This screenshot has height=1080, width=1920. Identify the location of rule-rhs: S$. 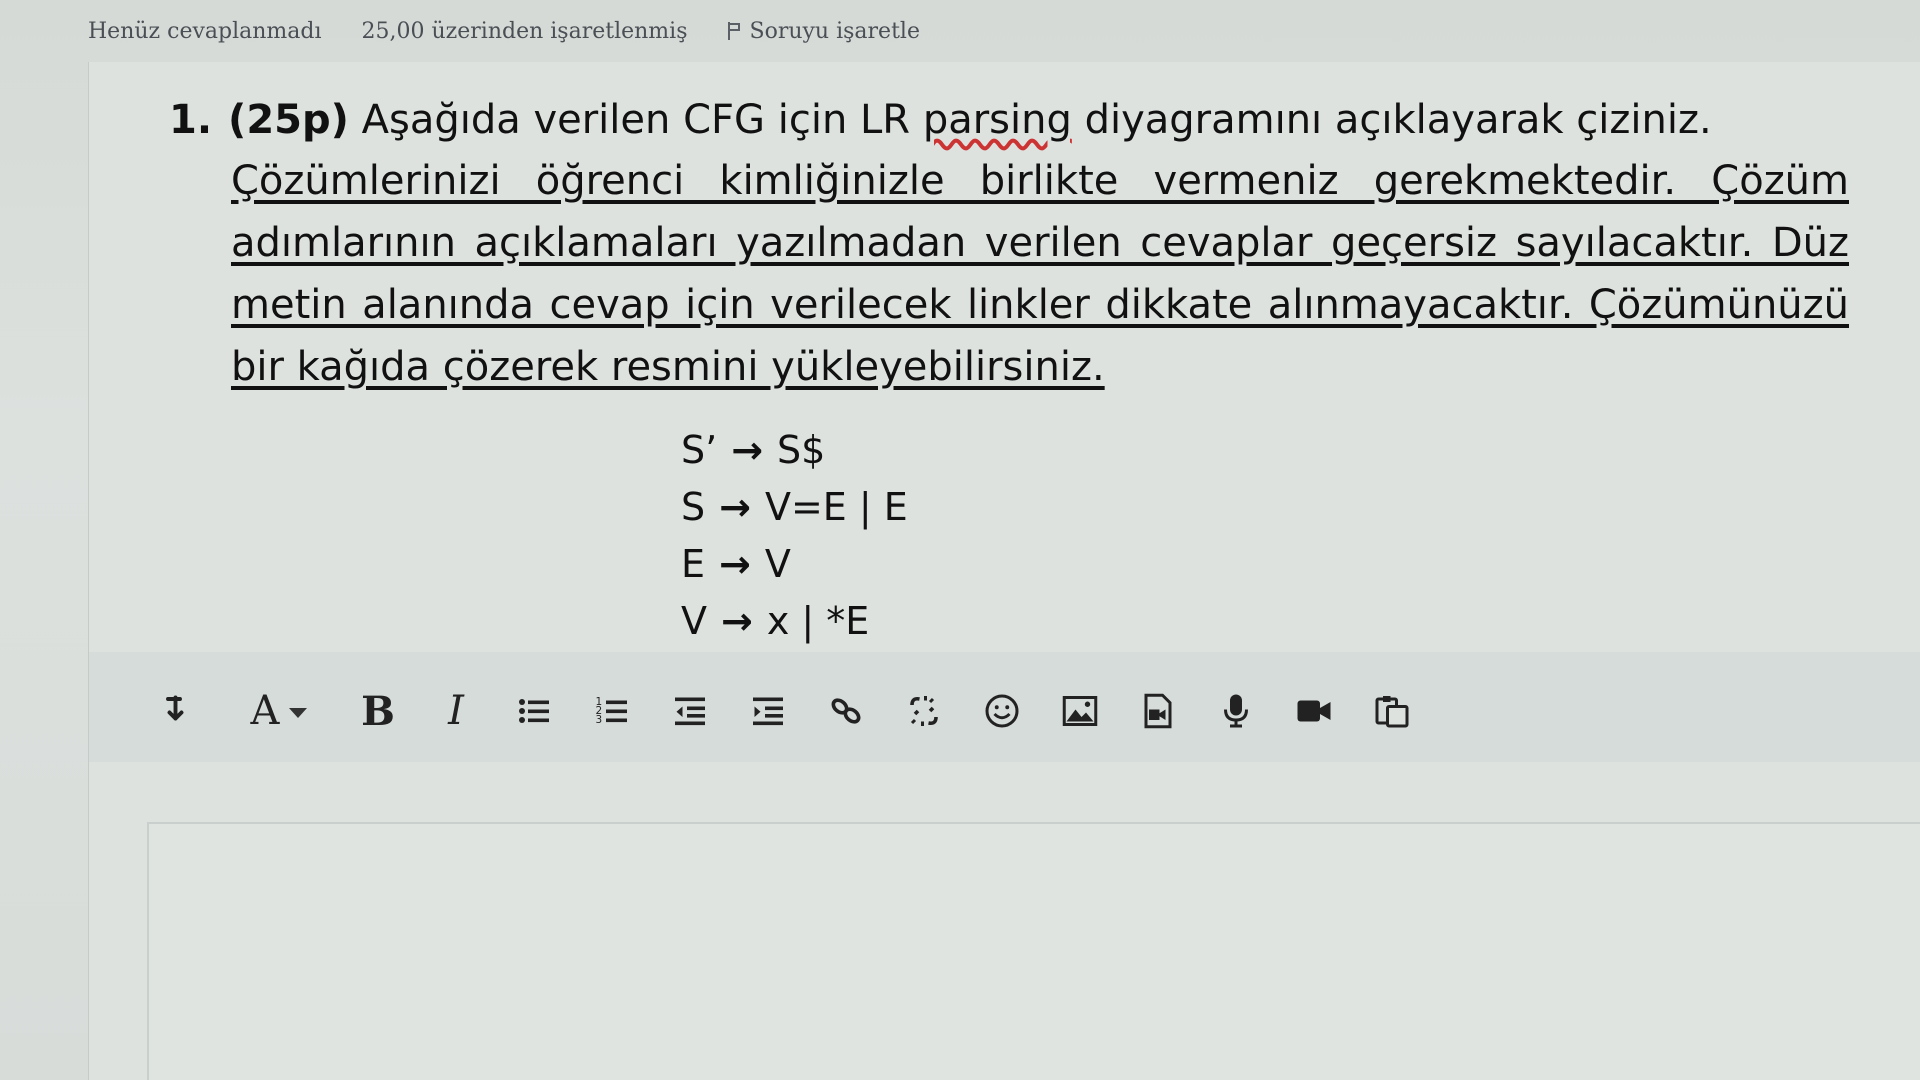
(801, 450).